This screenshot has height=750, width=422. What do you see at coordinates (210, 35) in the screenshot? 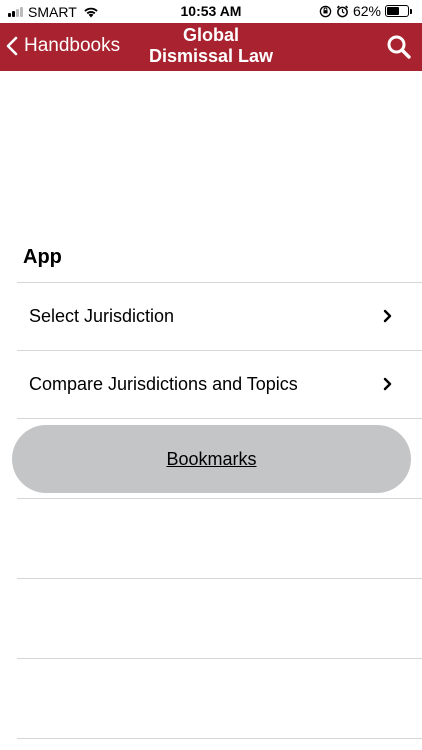
I see `page-title-line1: Global` at bounding box center [210, 35].